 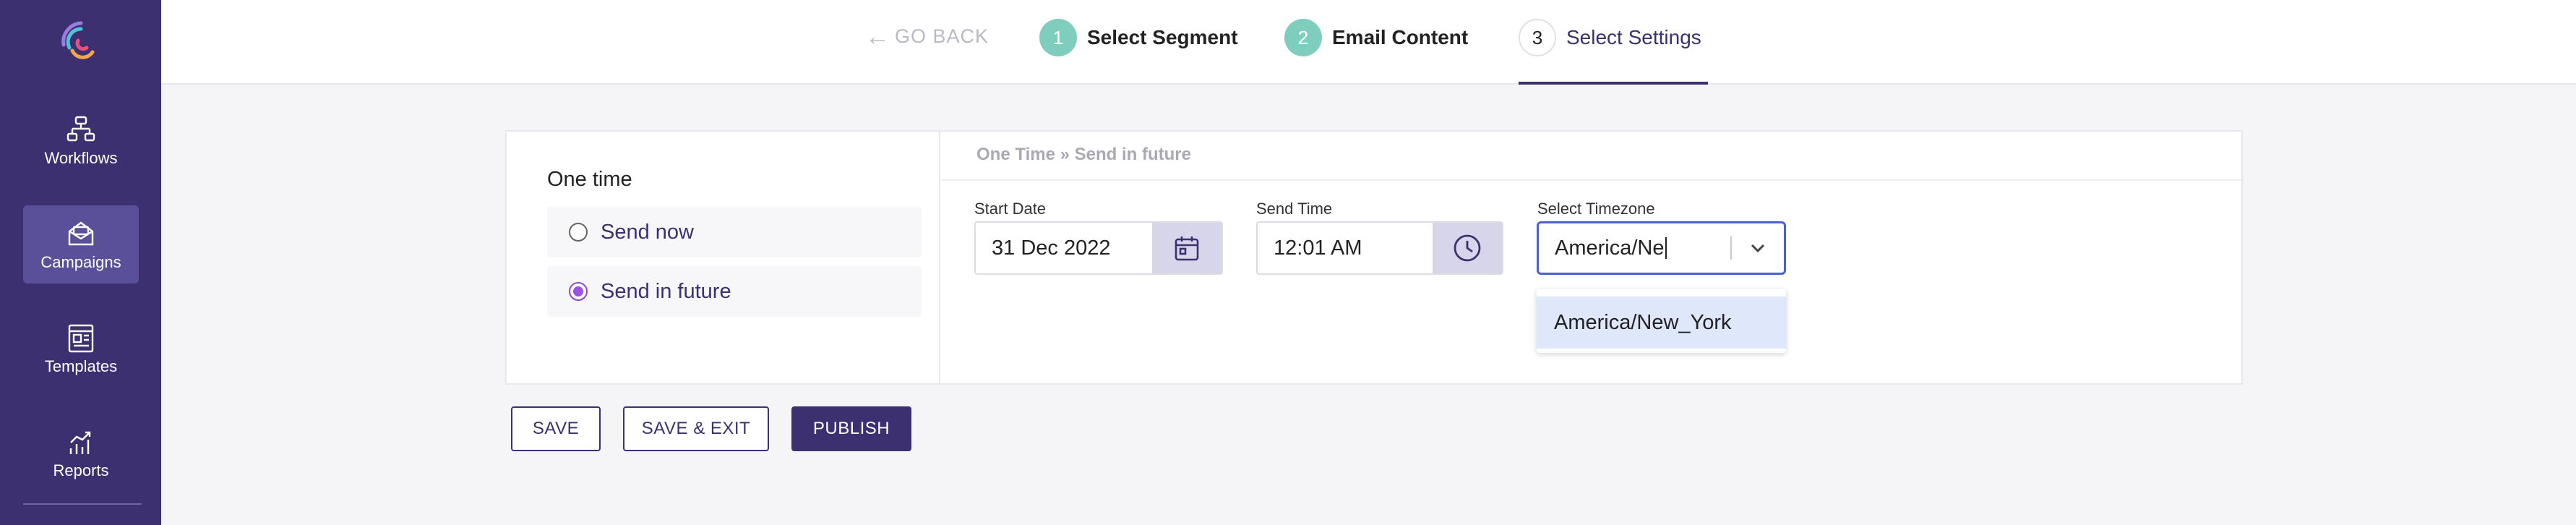 I want to click on sidebar-item-templates: Templates, so click(x=81, y=349).